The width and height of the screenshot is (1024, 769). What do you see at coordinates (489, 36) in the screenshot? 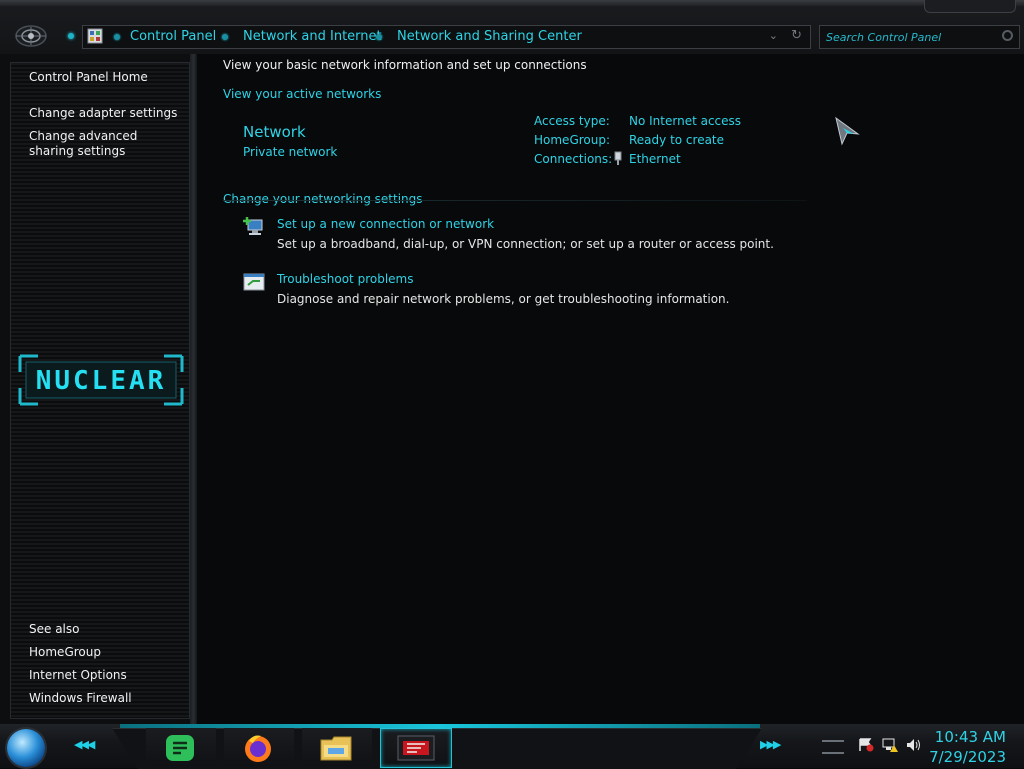
I see `breadcrumb-network-and-sharing-center: Network and Sharing Center` at bounding box center [489, 36].